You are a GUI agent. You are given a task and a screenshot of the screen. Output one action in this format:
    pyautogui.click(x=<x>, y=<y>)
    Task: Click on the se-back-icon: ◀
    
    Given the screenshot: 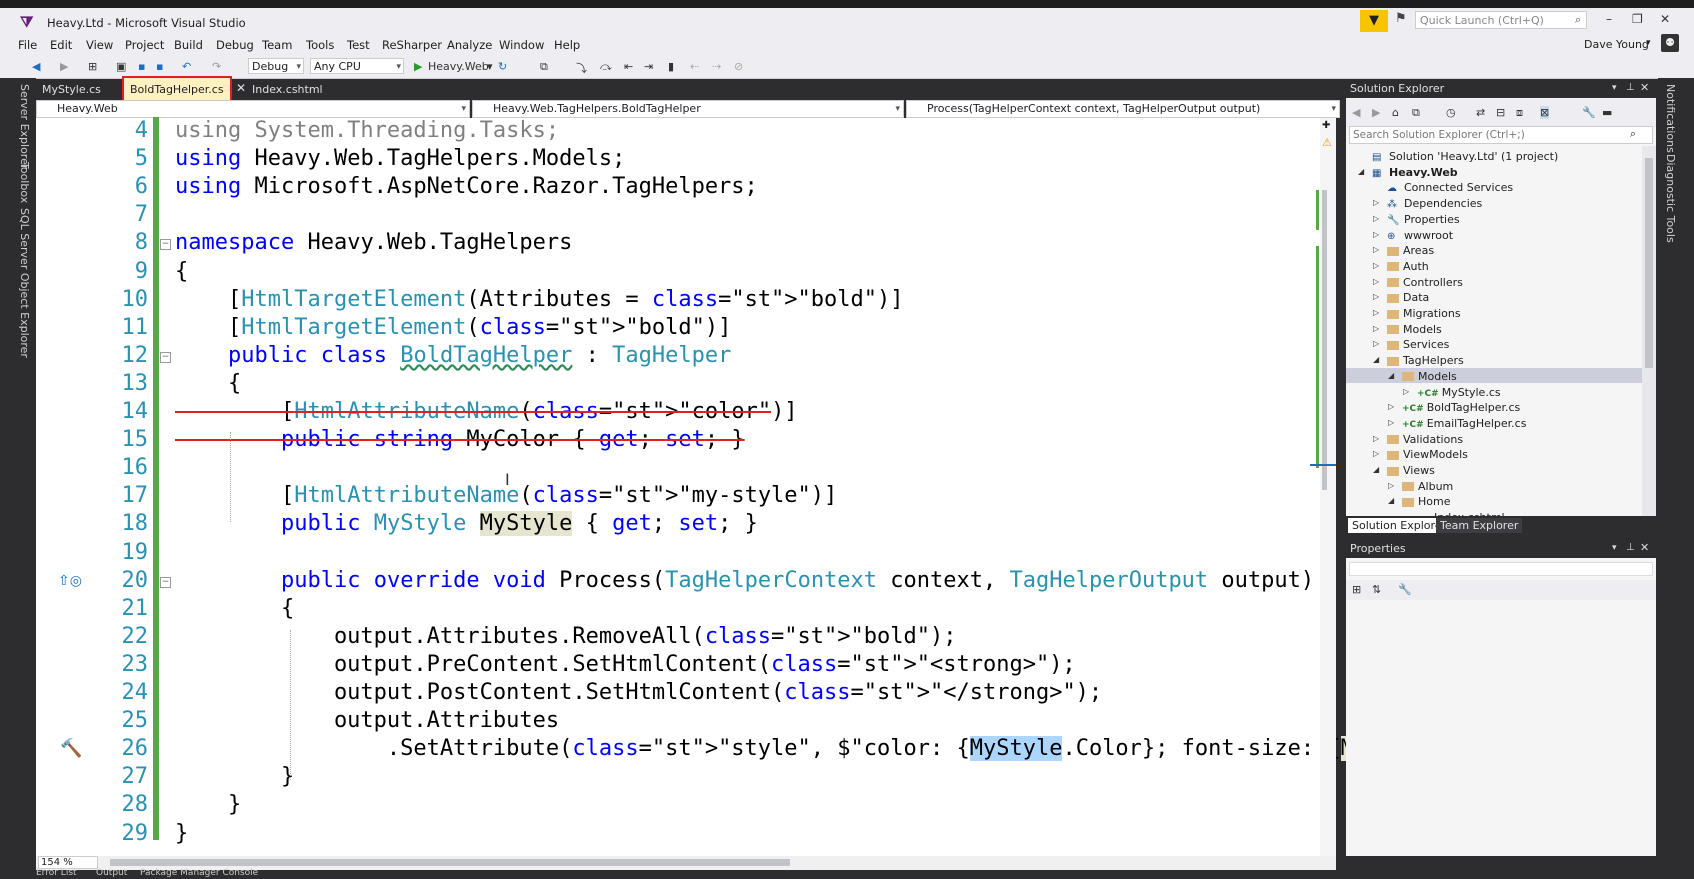 What is the action you would take?
    pyautogui.click(x=1356, y=112)
    